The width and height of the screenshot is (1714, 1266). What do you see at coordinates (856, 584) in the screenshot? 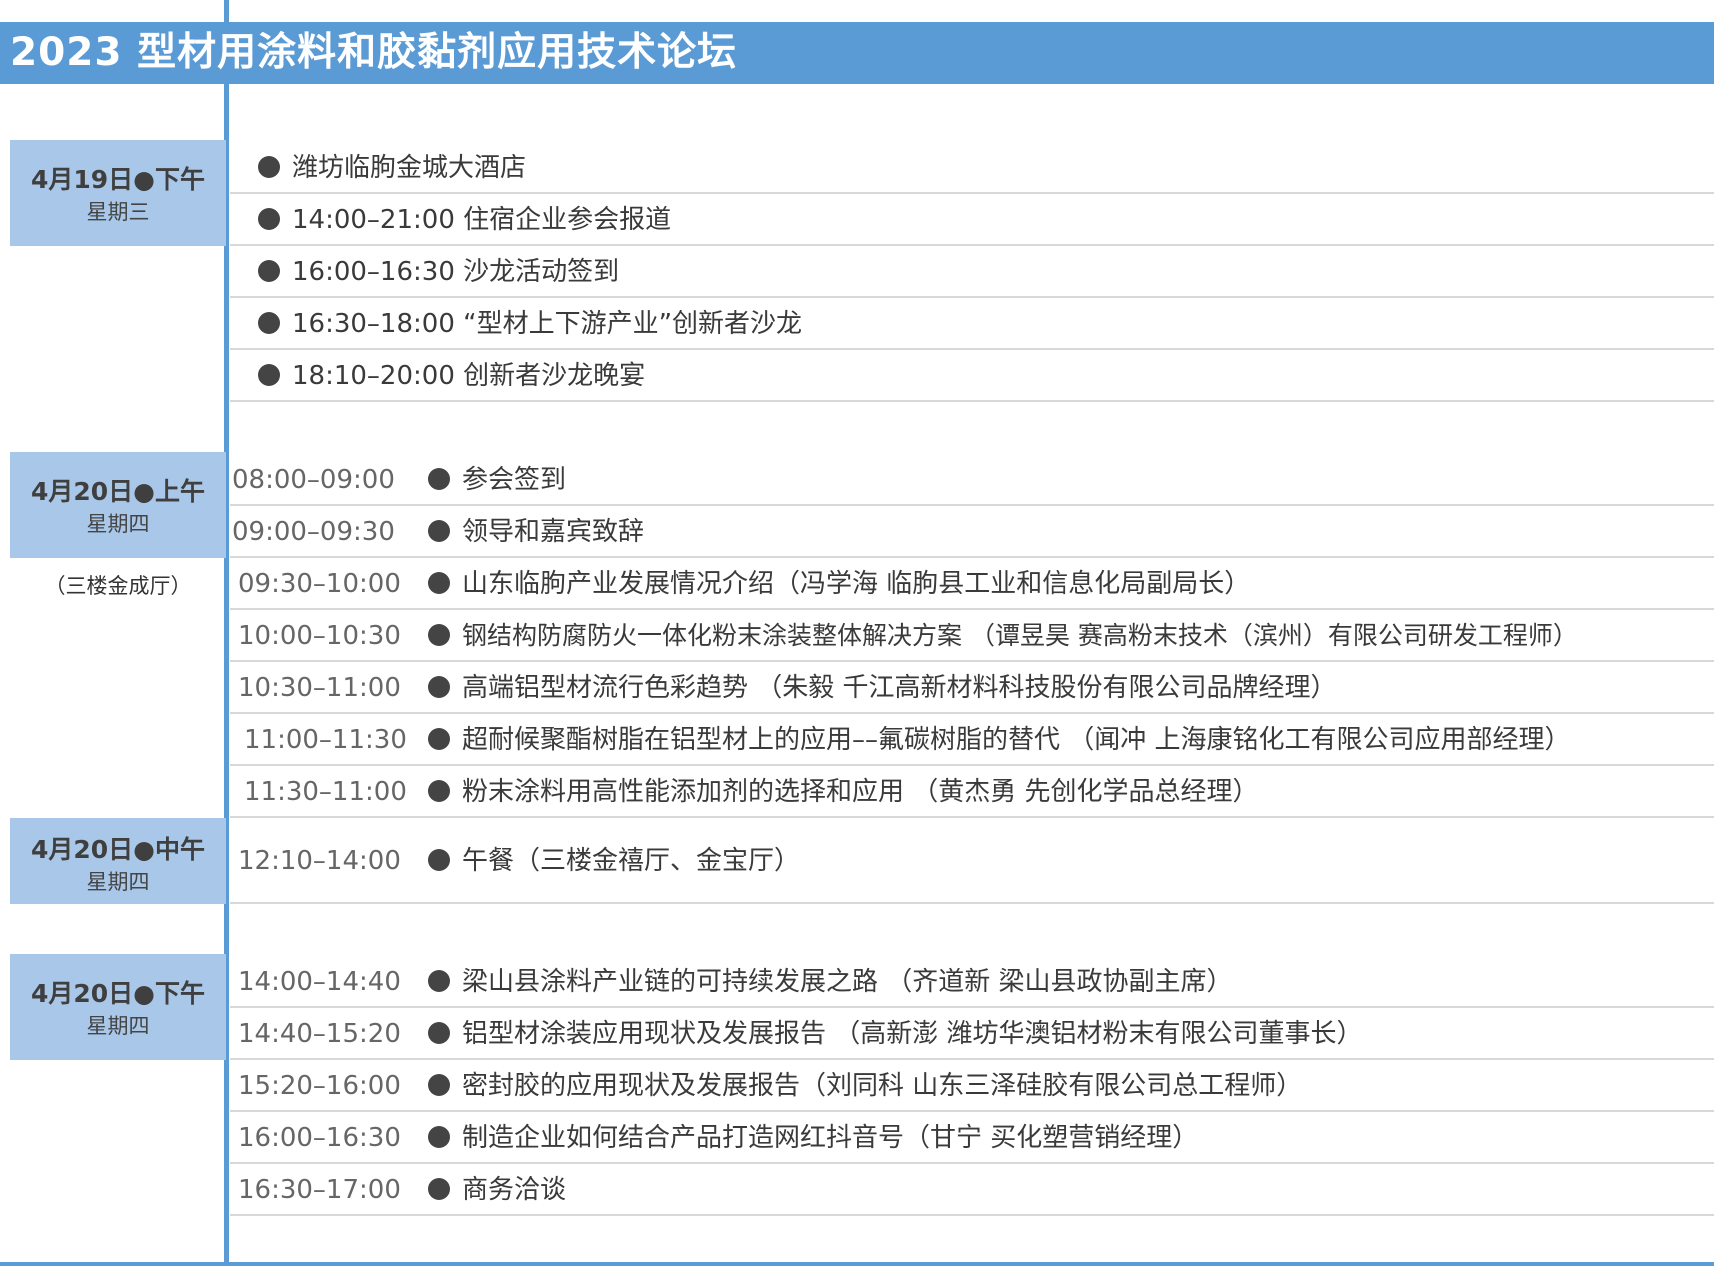
I see `schedule-text: 山东临朐产业发展情况介绍（冯学海 临朐县工业和信息化局副局长）` at bounding box center [856, 584].